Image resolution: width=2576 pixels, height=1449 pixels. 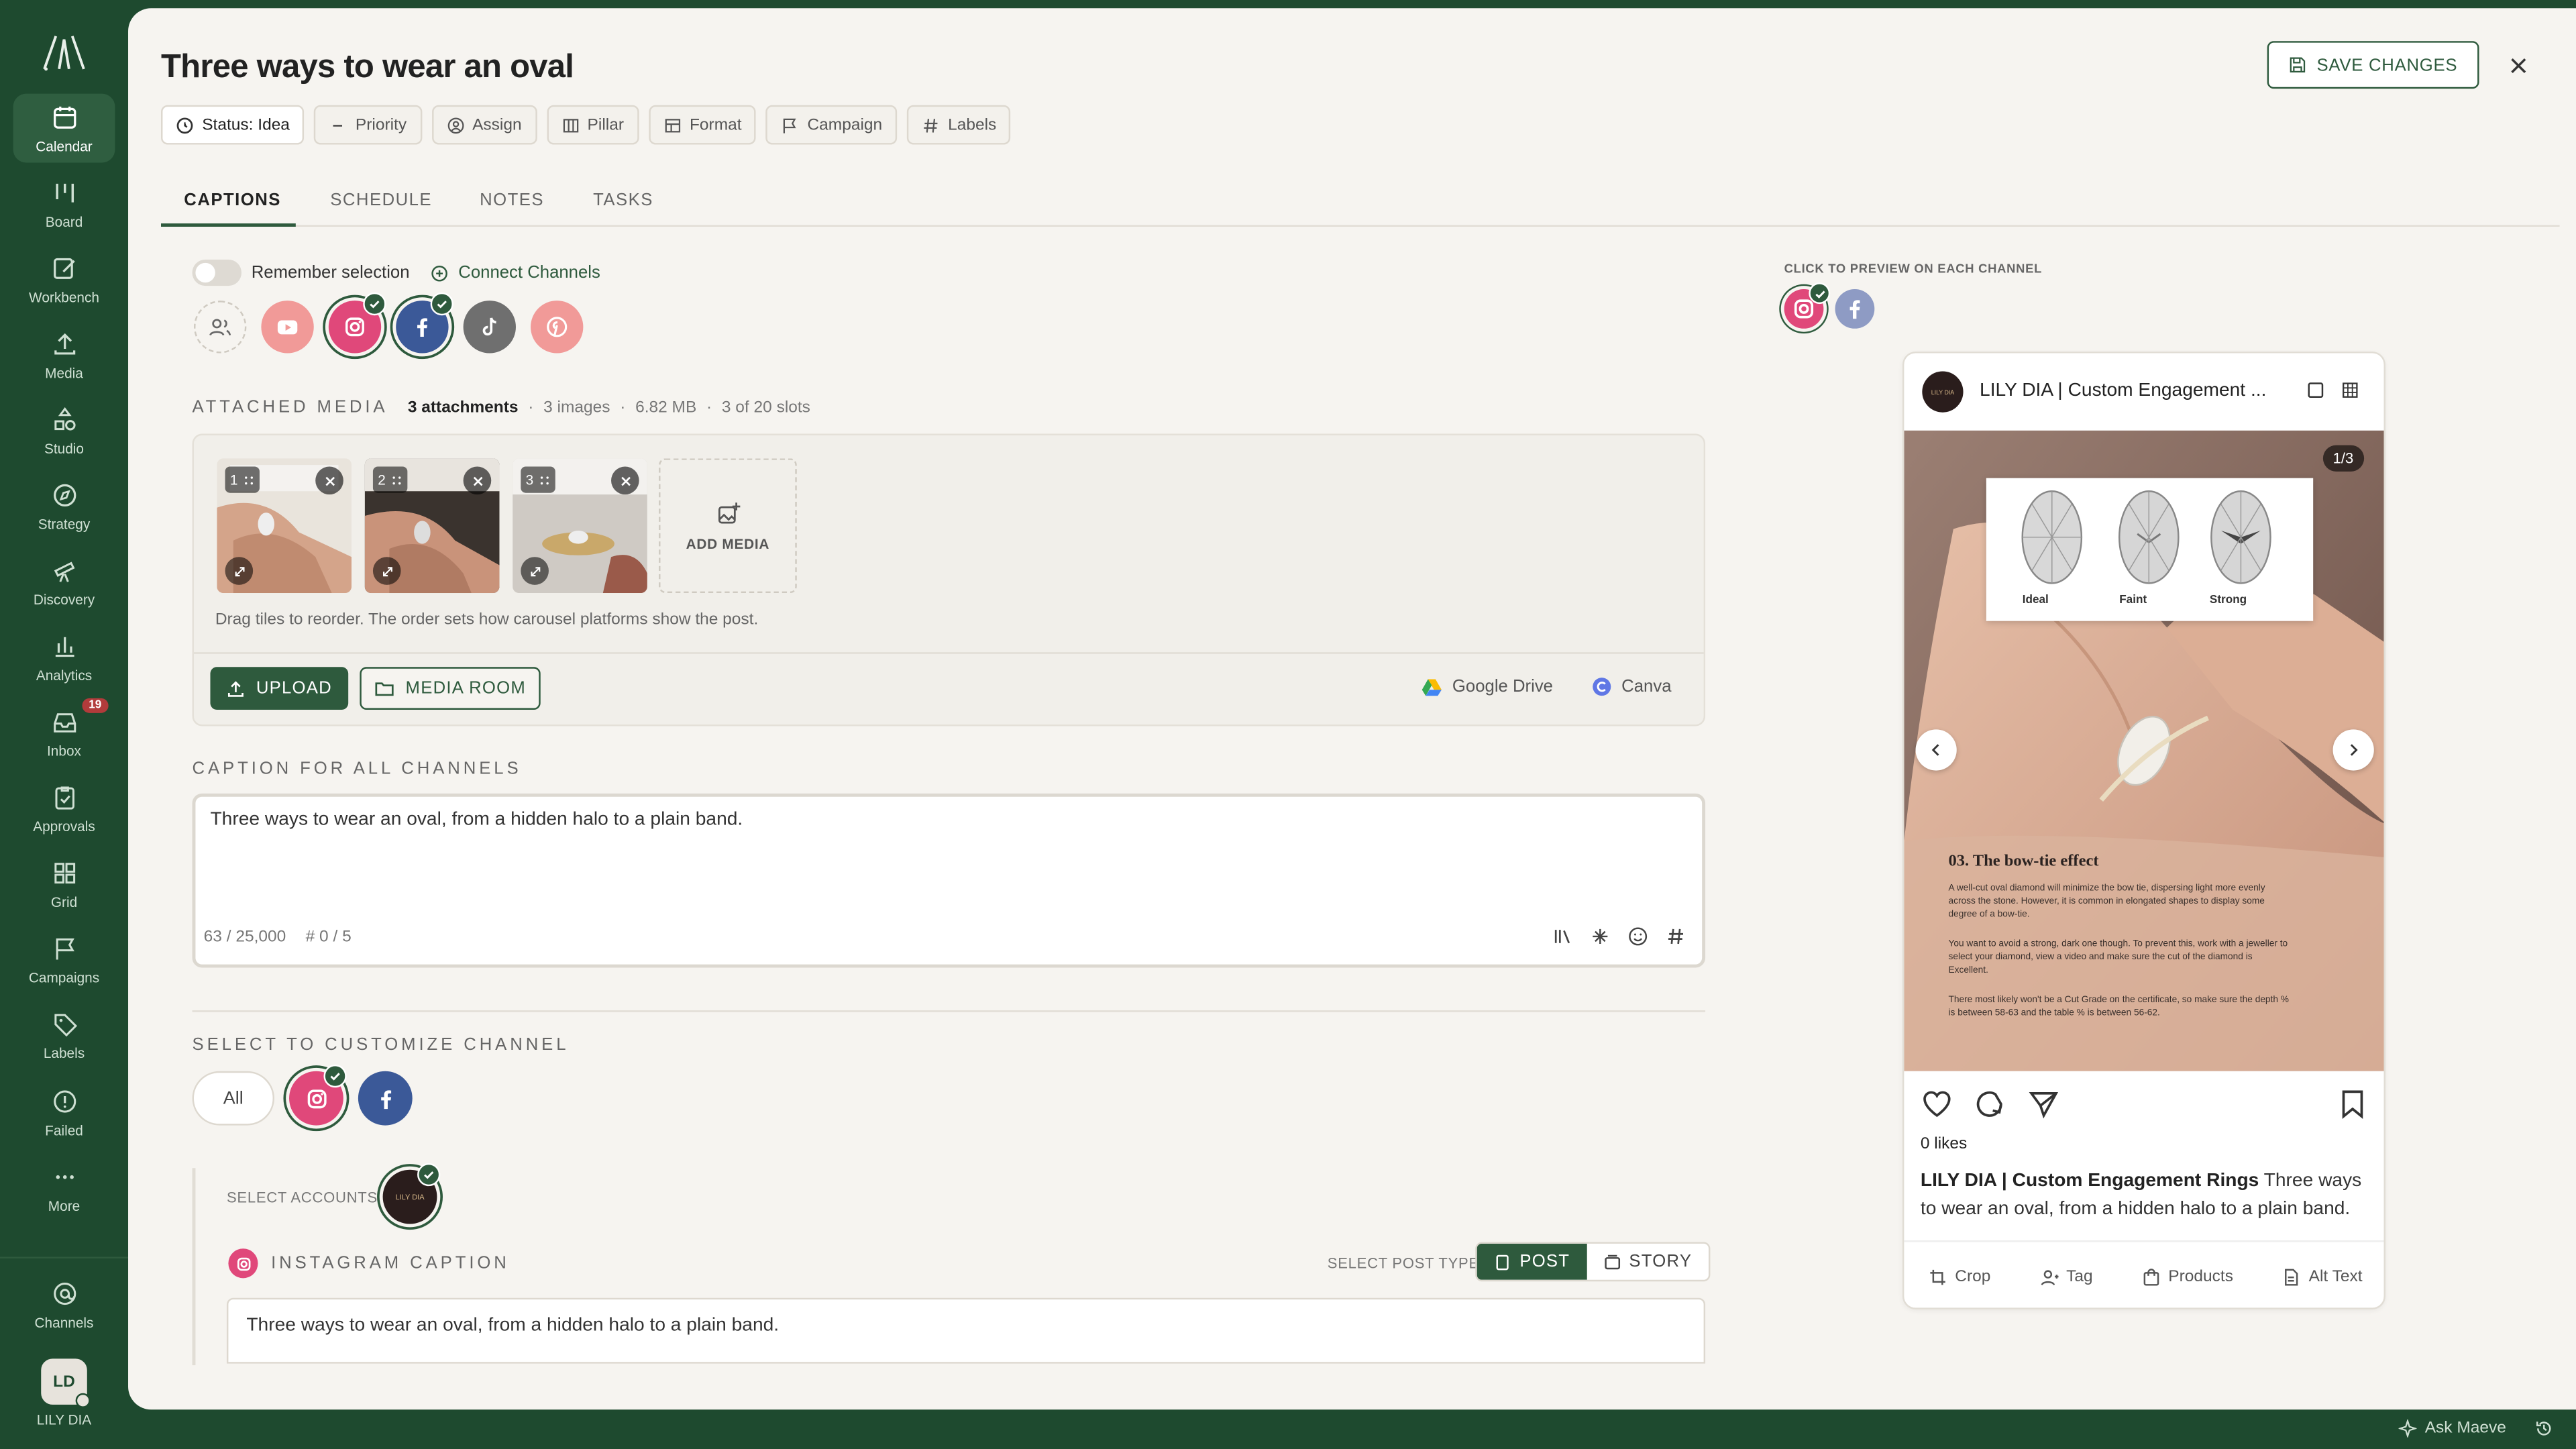 I want to click on pillar-chip: Pillar, so click(x=592, y=125).